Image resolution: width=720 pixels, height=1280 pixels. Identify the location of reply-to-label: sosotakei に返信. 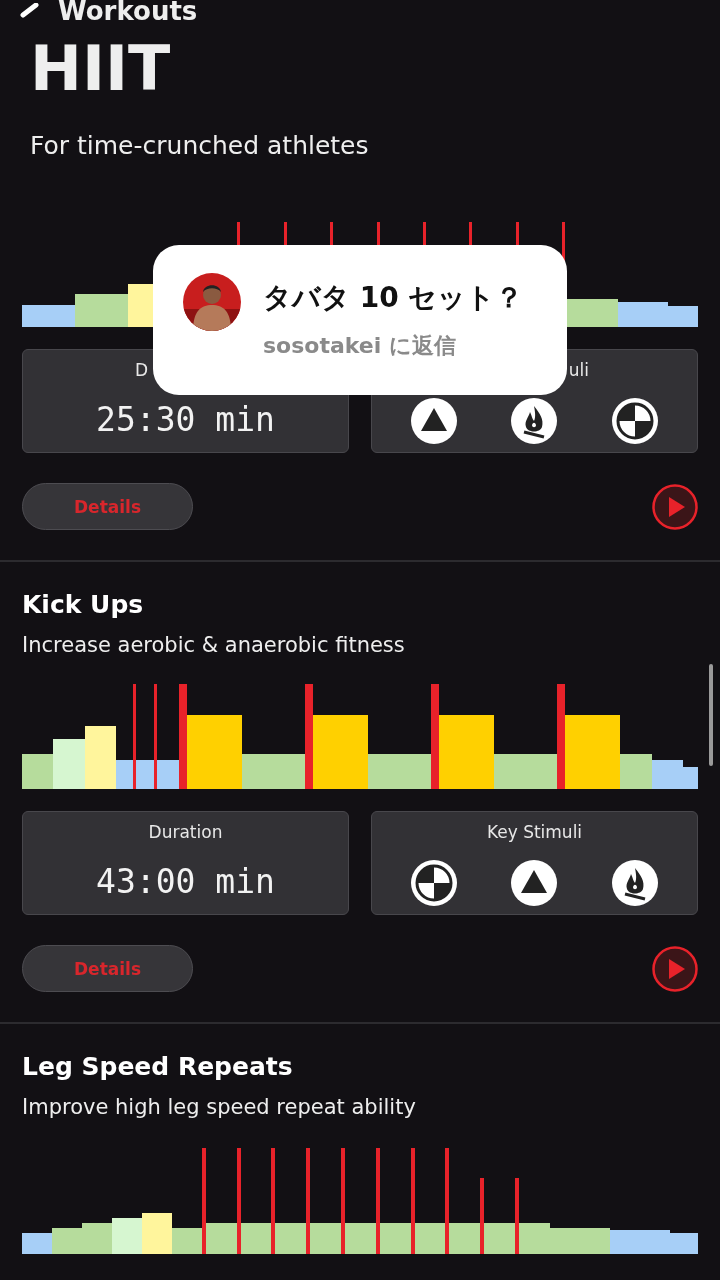
(360, 346).